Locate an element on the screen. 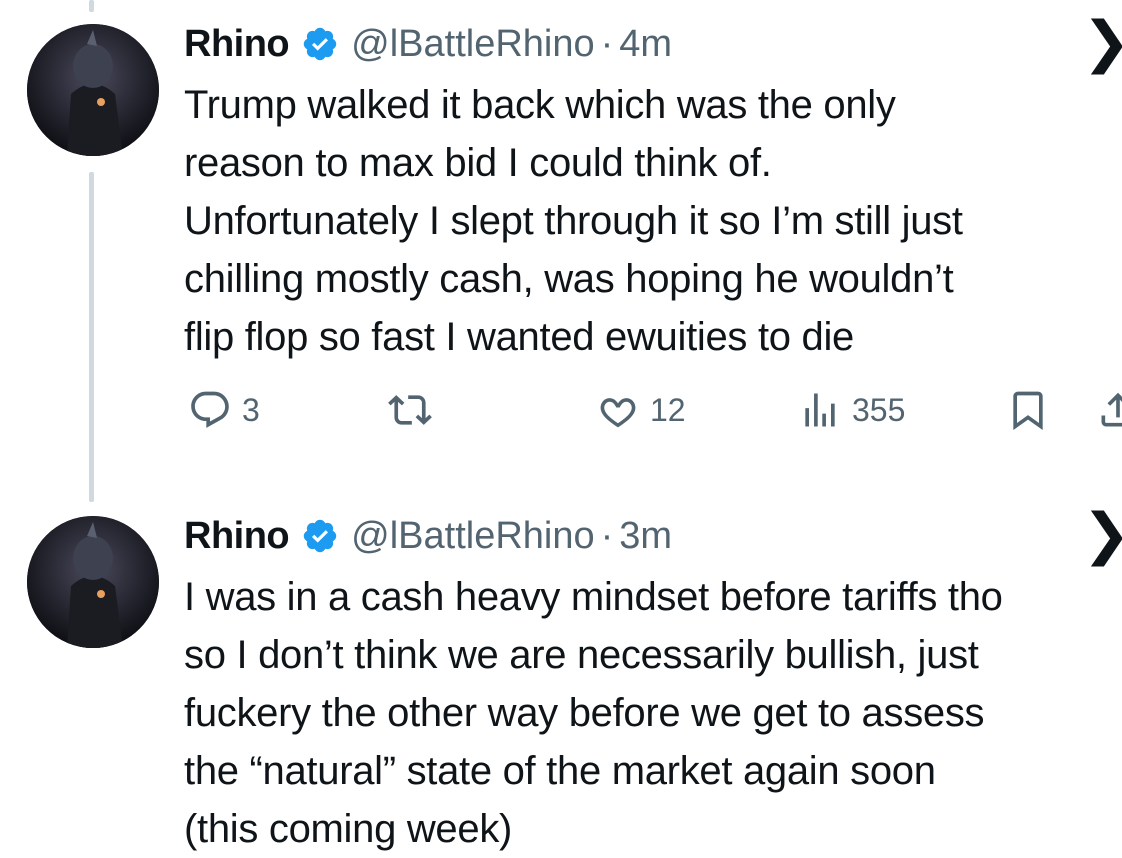  views-count: 355 is located at coordinates (879, 409).